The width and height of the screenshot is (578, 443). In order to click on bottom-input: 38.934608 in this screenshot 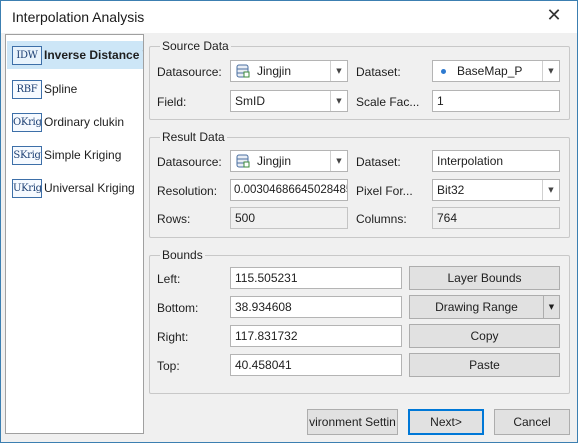, I will do `click(316, 307)`.